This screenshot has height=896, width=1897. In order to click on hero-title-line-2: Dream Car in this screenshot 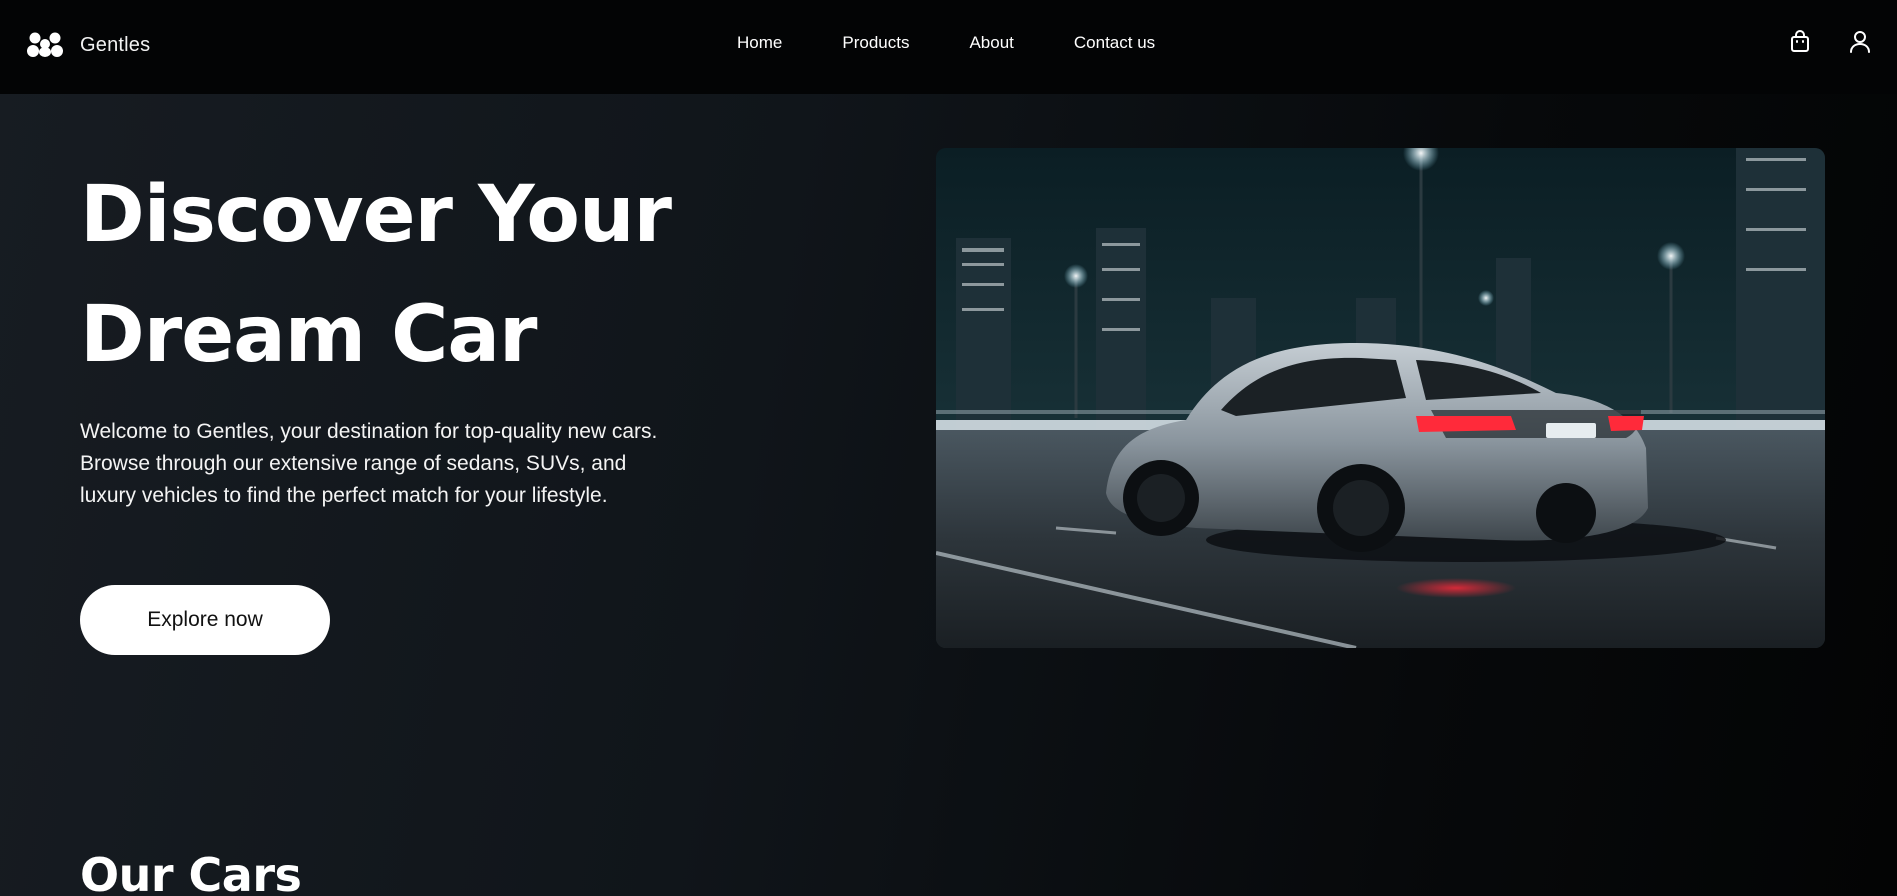, I will do `click(309, 335)`.